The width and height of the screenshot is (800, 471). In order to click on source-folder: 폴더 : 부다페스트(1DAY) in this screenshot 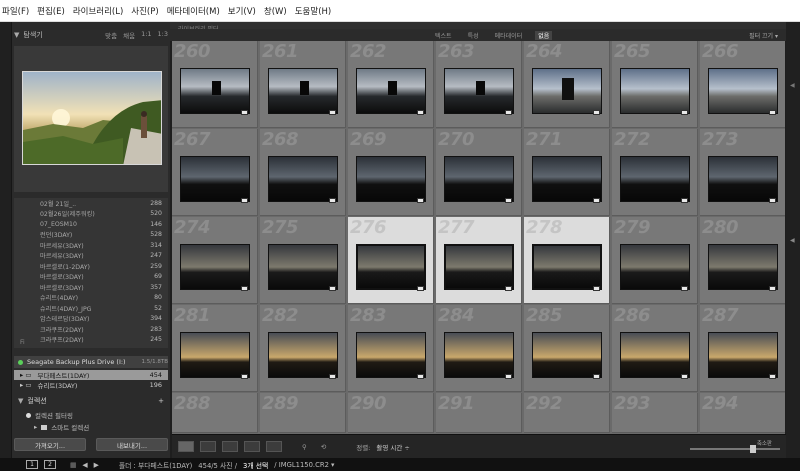, I will do `click(155, 465)`.